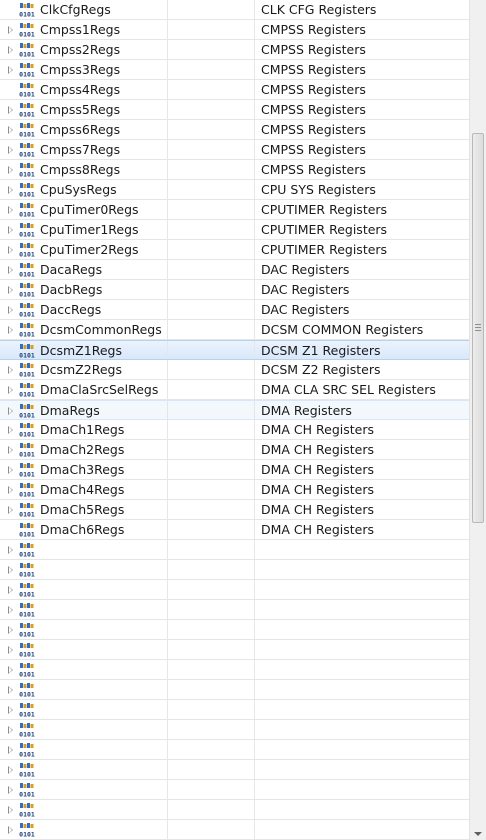 Image resolution: width=486 pixels, height=840 pixels. Describe the element at coordinates (234, 370) in the screenshot. I see `tree-row: 0101 DcsmZ2Regs DCSM Z2 Registers` at that location.